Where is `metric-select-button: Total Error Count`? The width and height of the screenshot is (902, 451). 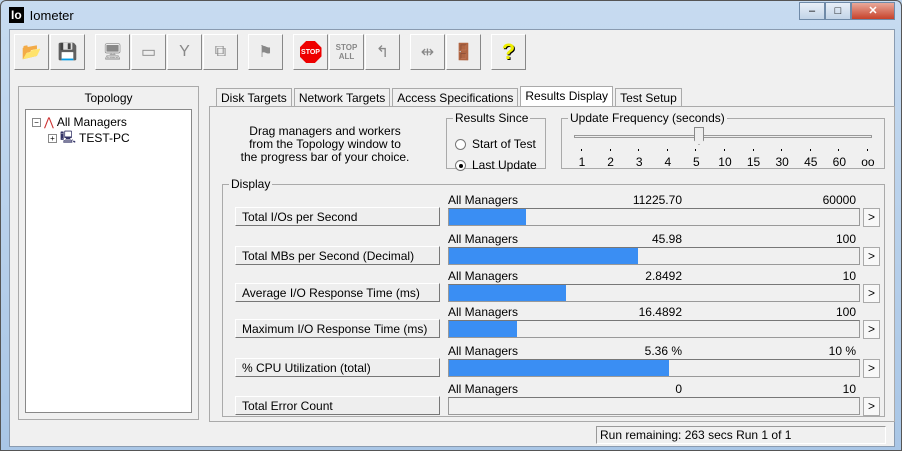
metric-select-button: Total Error Count is located at coordinates (337, 405).